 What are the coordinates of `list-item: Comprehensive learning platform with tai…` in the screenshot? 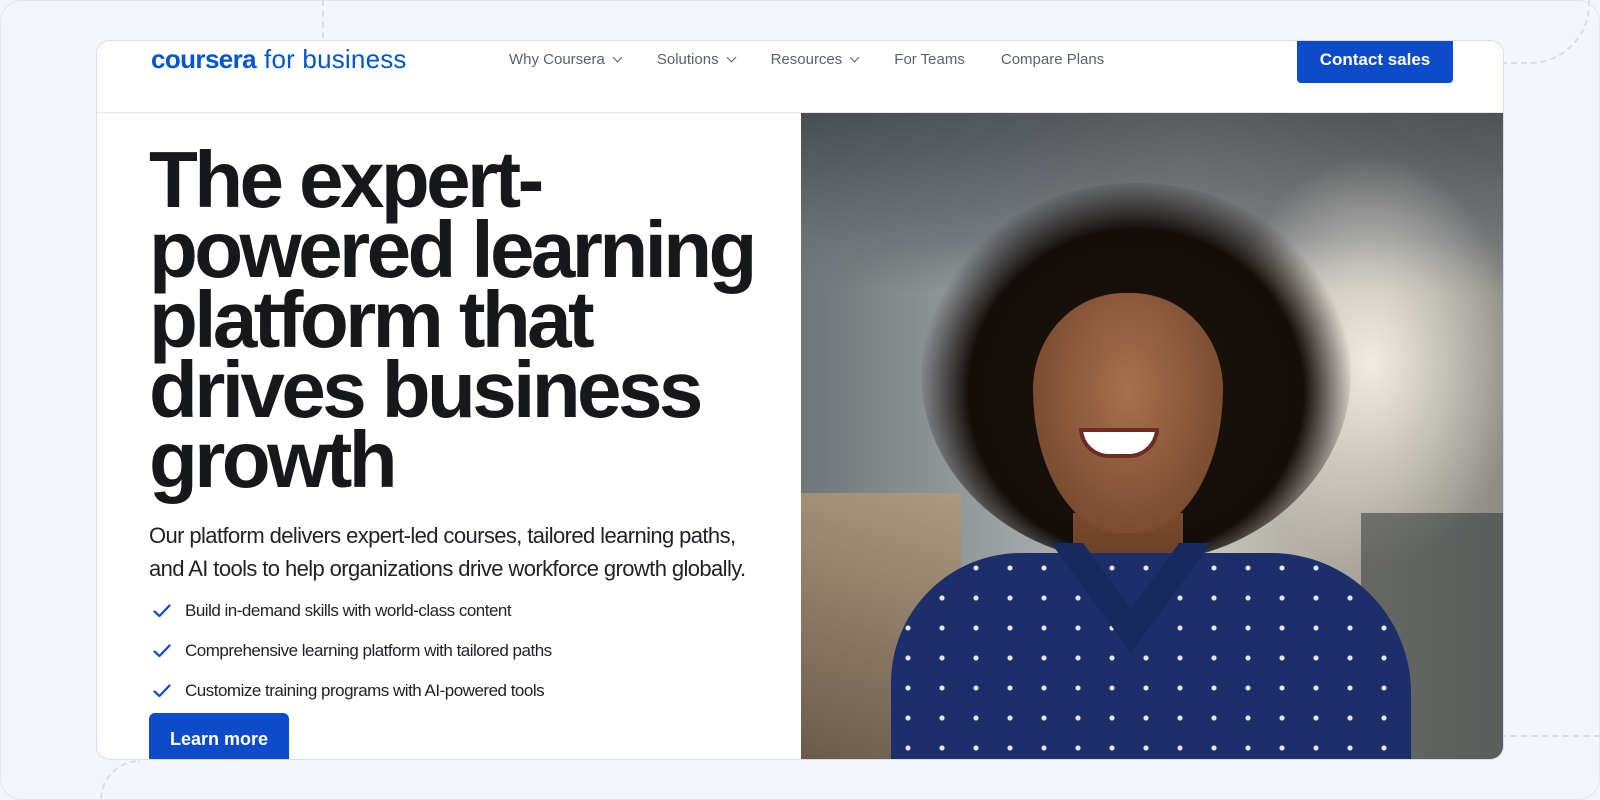 It's located at (459, 651).